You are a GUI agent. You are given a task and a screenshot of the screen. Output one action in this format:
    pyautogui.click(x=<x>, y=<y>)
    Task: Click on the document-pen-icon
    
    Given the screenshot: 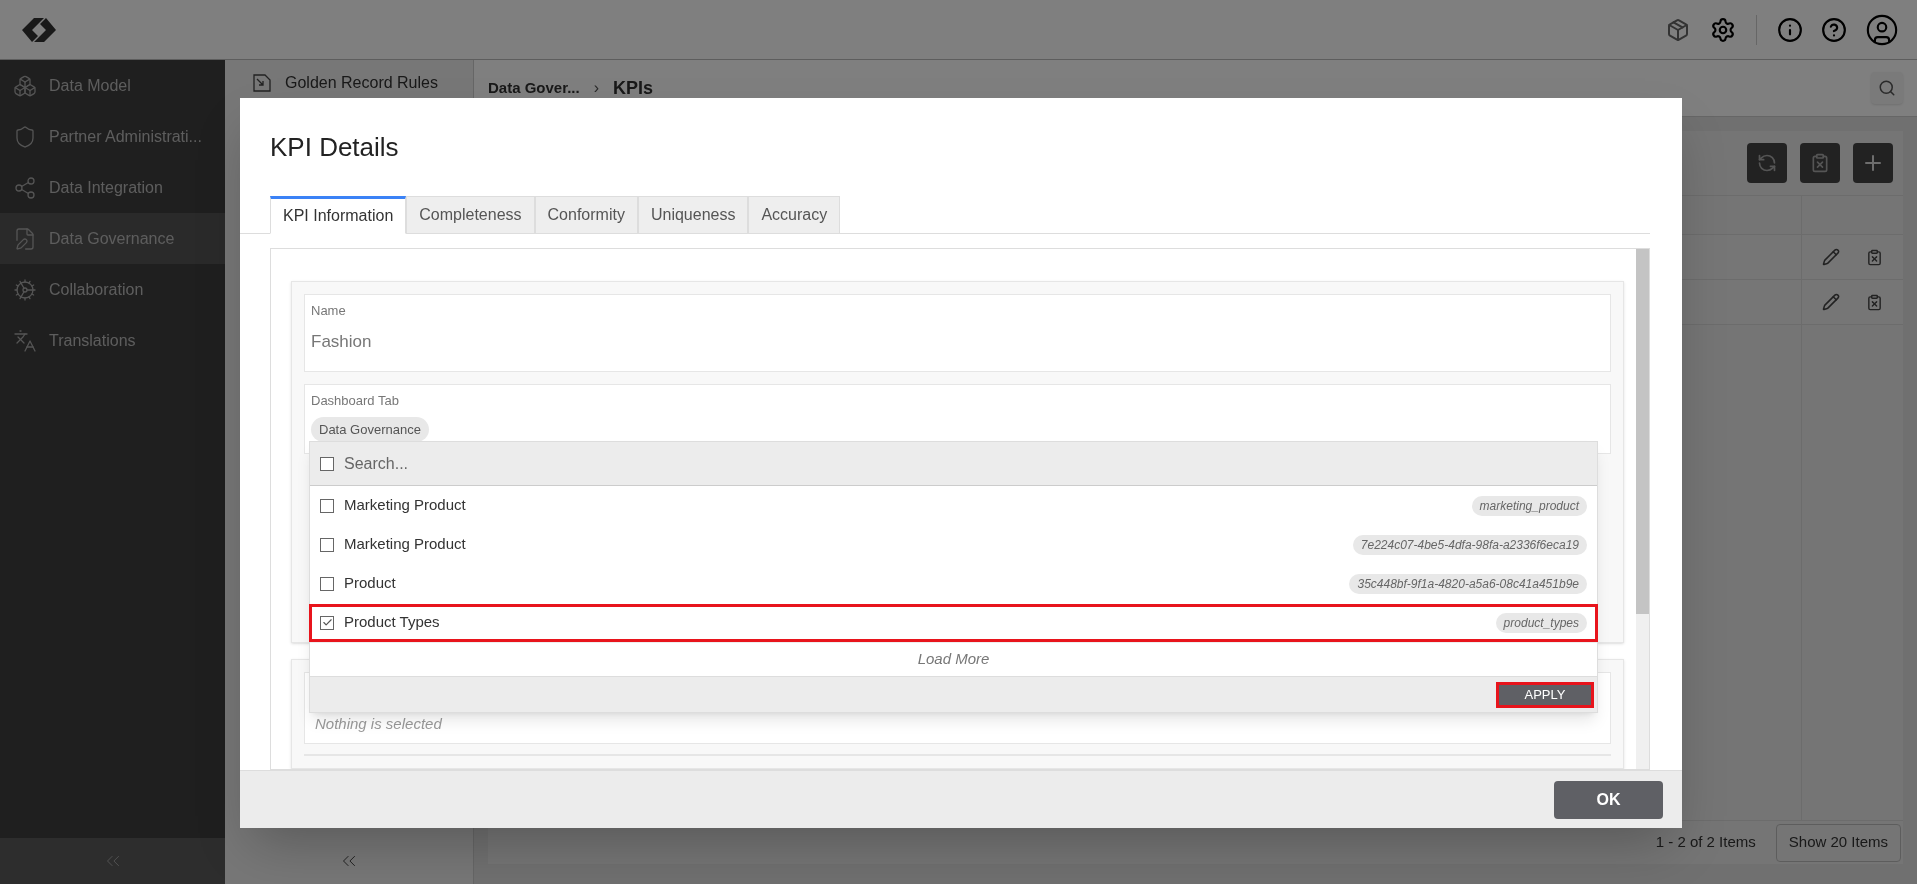 What is the action you would take?
    pyautogui.click(x=25, y=238)
    